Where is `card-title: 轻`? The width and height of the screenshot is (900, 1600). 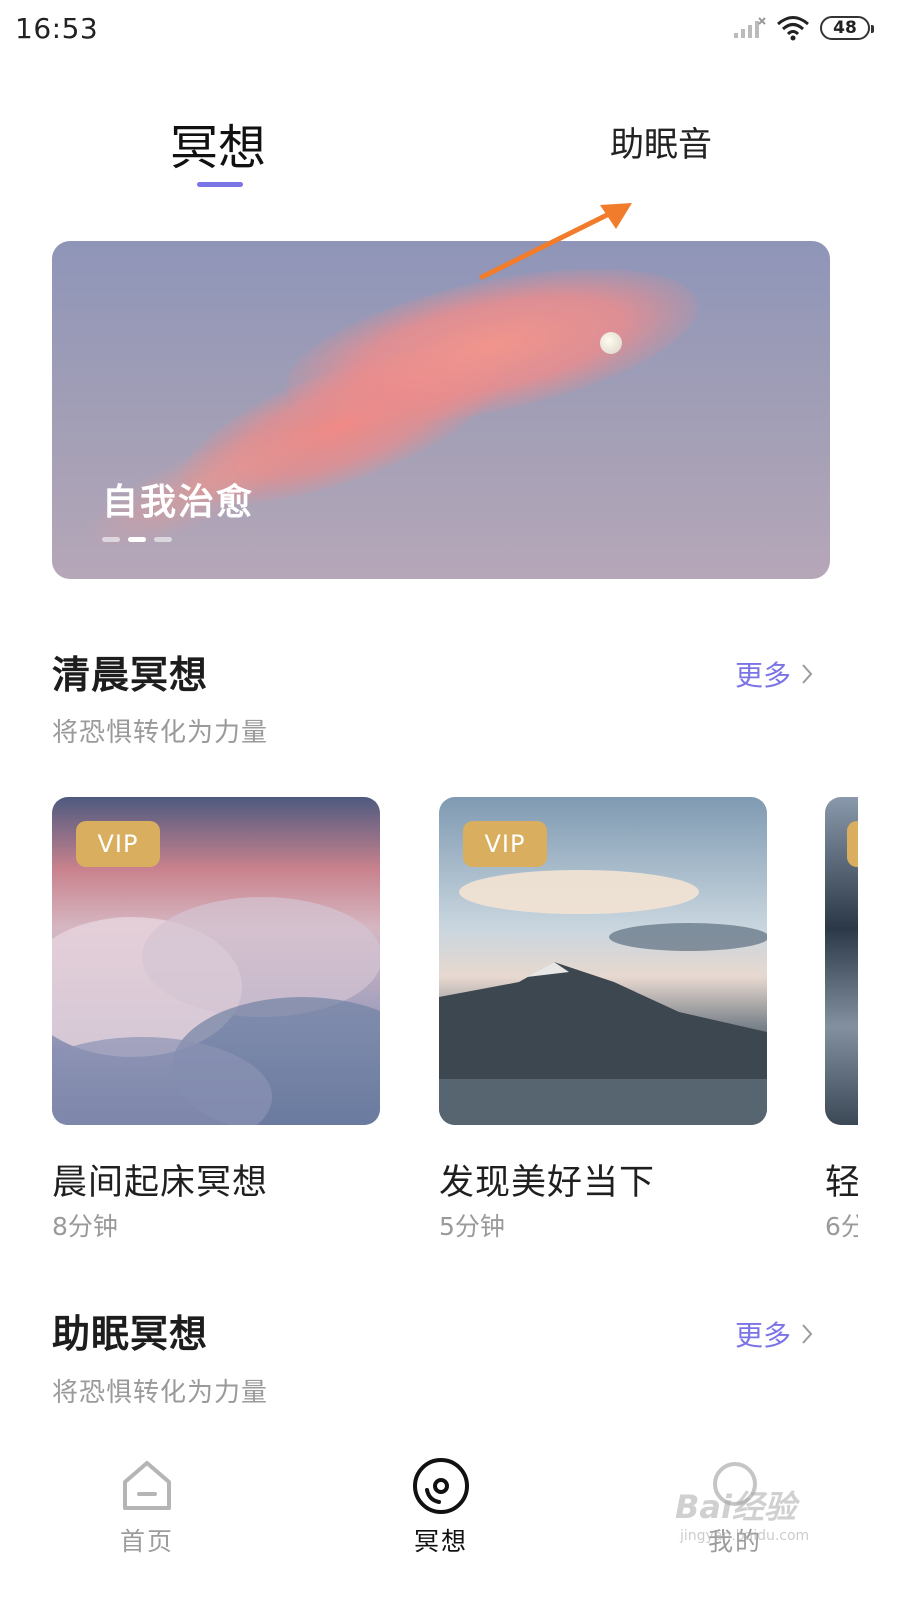
card-title: 轻 is located at coordinates (841, 1183).